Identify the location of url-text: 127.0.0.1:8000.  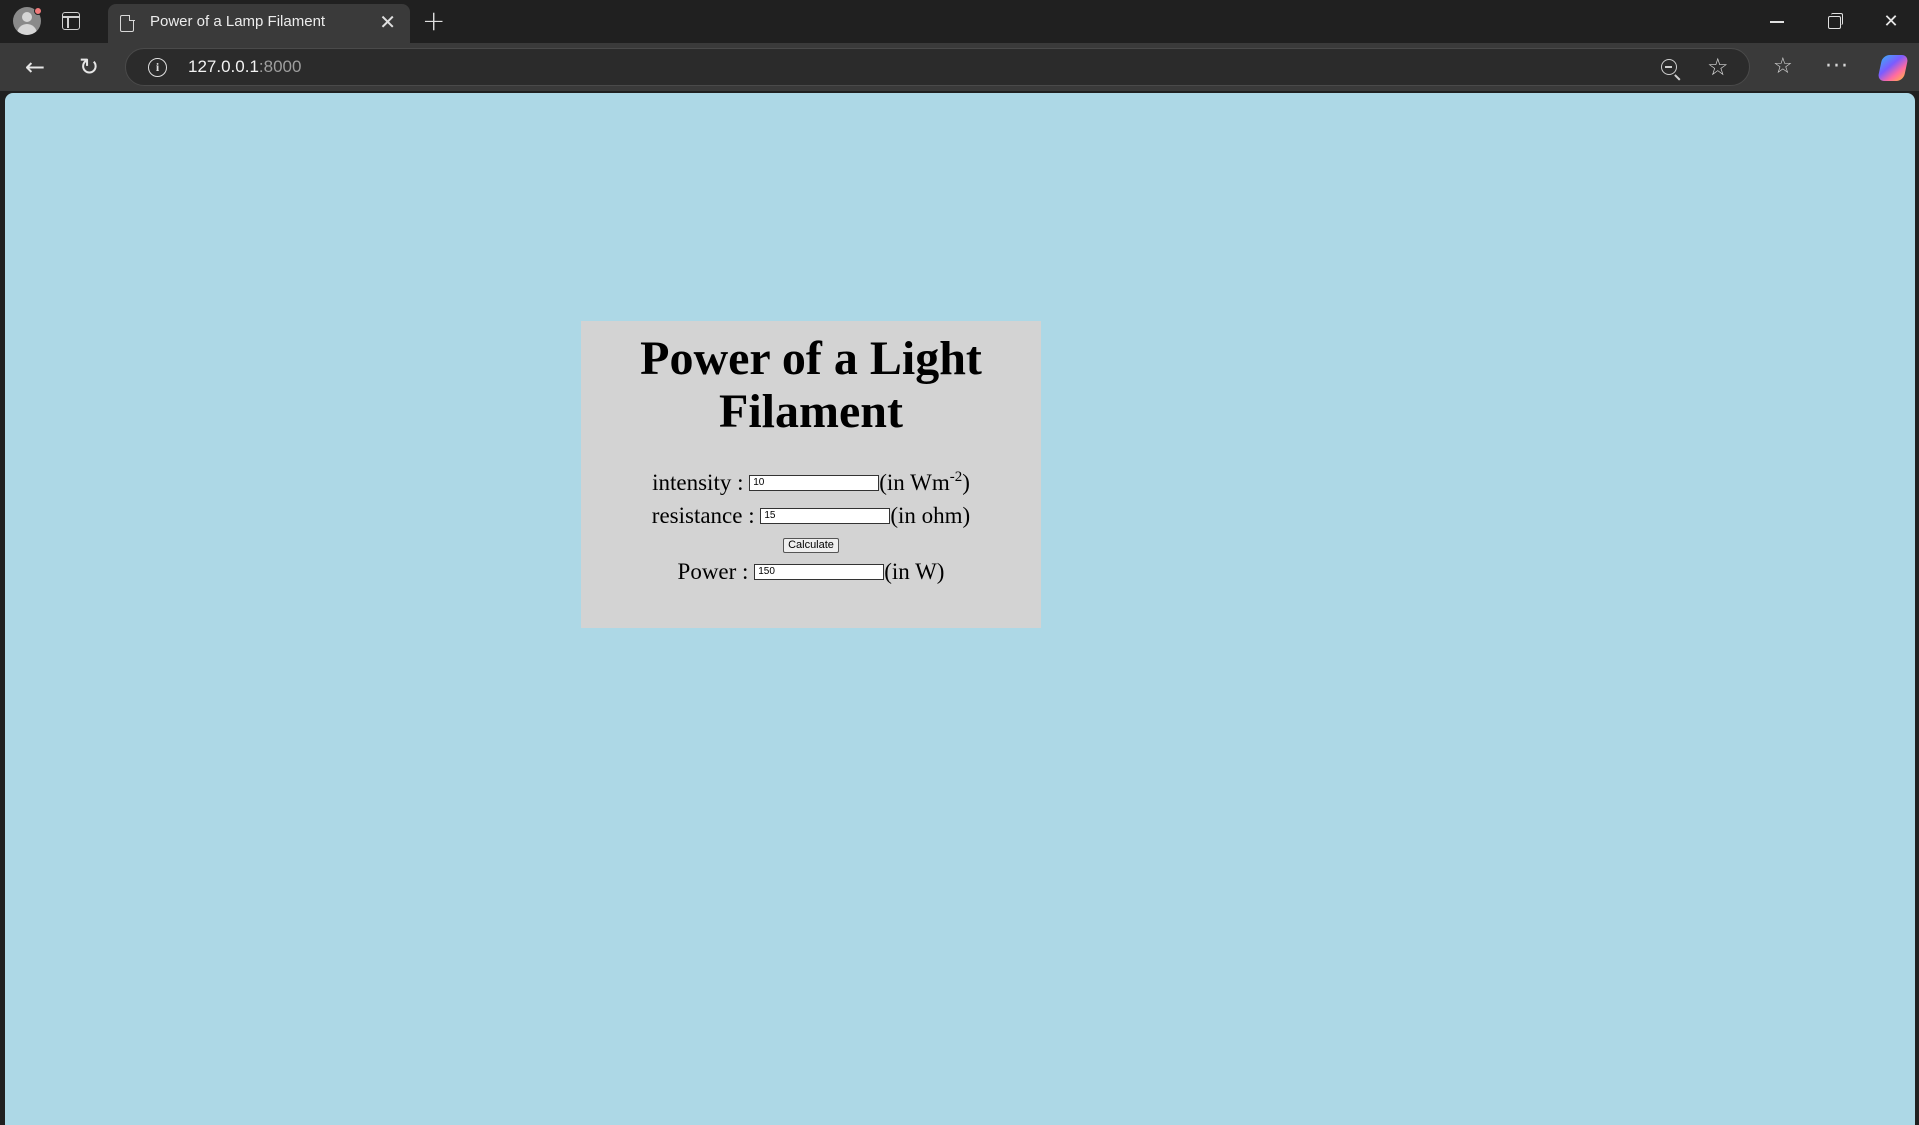
(244, 67).